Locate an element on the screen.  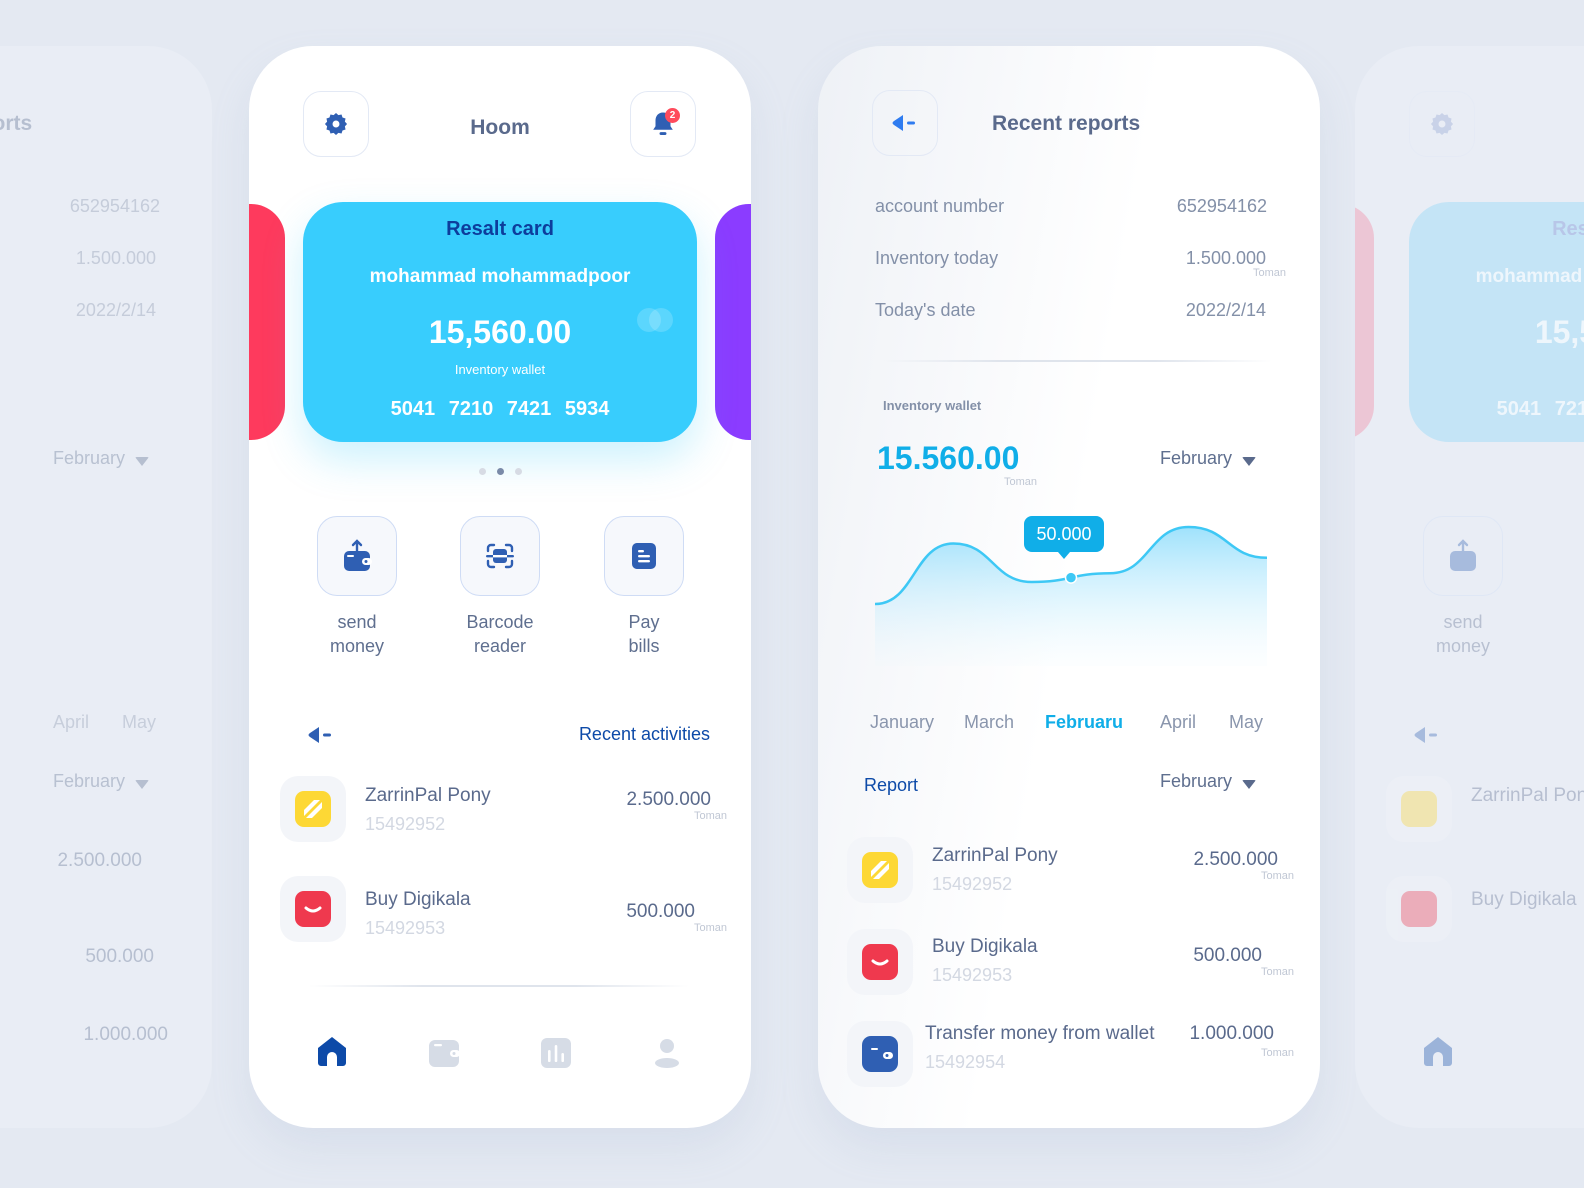
report-period-select: February is located at coordinates (1208, 781).